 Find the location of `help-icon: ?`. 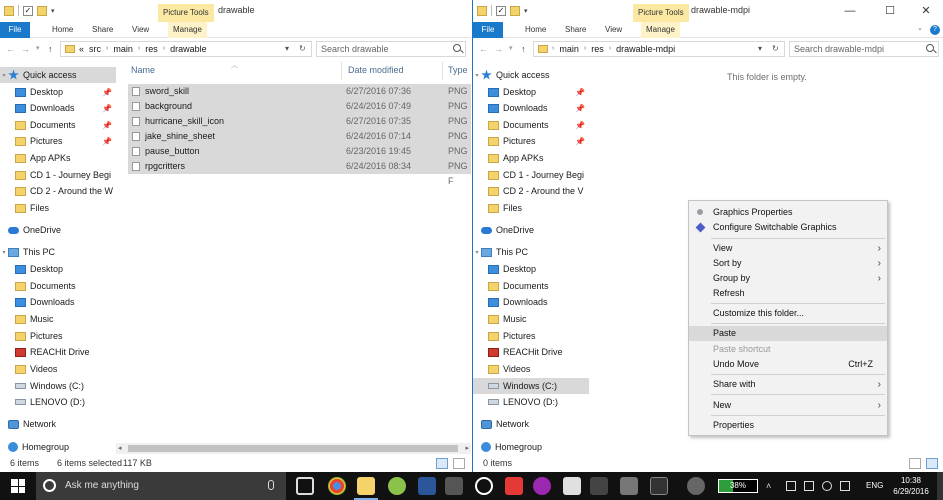

help-icon: ? is located at coordinates (935, 30).